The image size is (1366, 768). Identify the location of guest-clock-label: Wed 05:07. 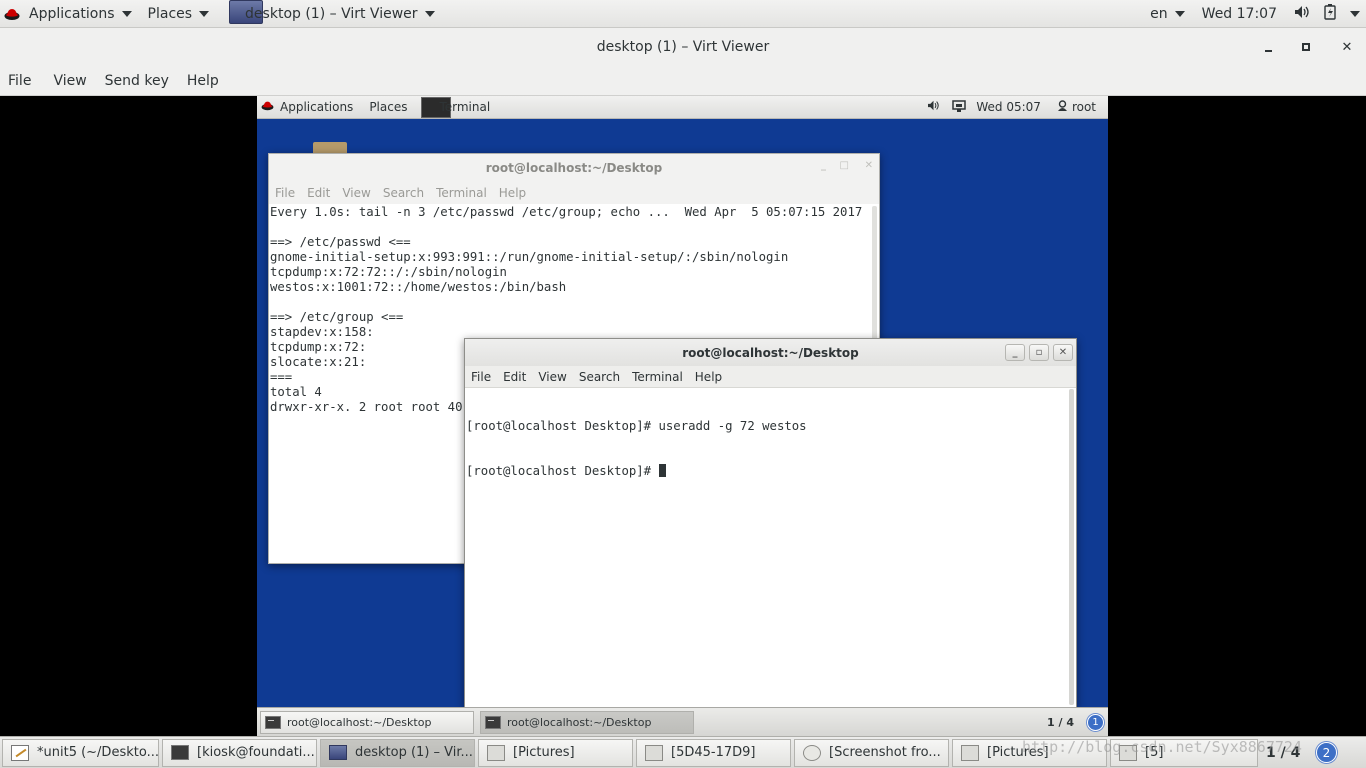
(1008, 107).